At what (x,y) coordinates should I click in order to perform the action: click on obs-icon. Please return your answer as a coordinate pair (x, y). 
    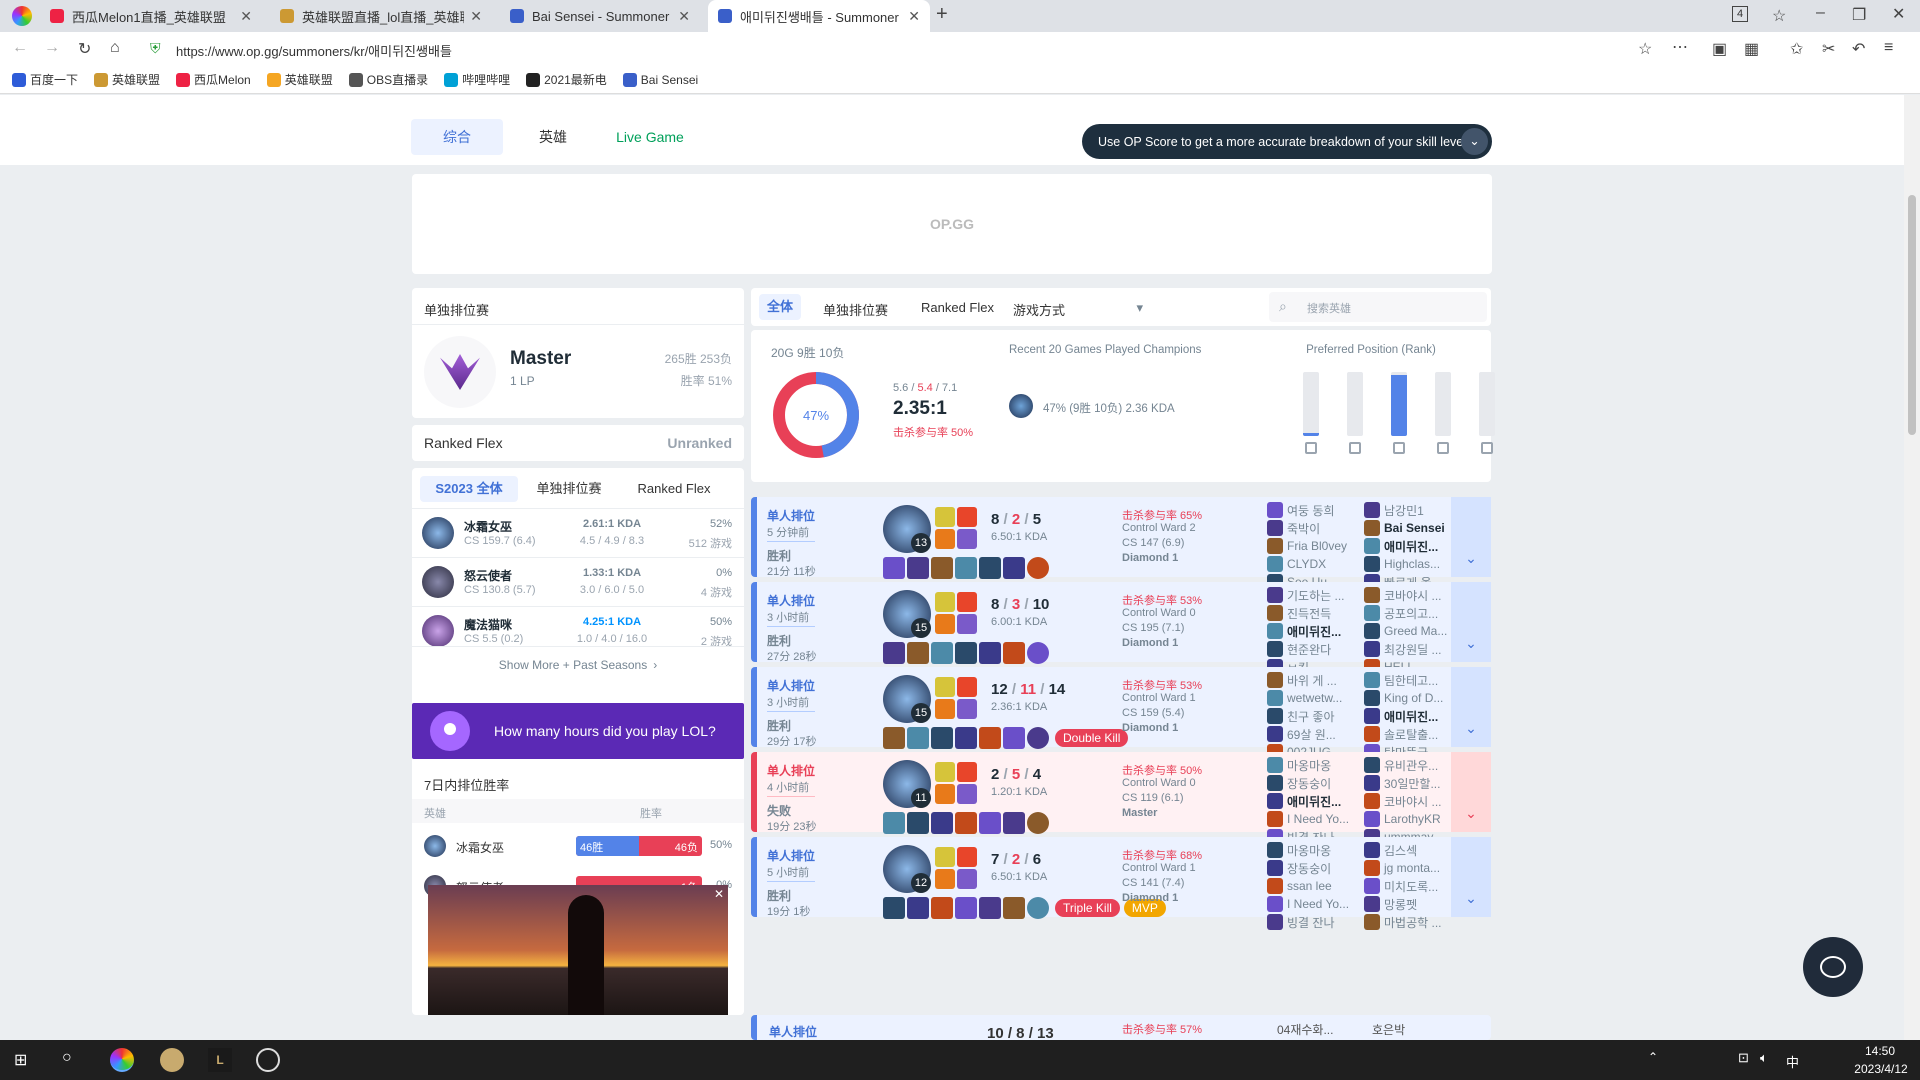
    Looking at the image, I should click on (268, 1060).